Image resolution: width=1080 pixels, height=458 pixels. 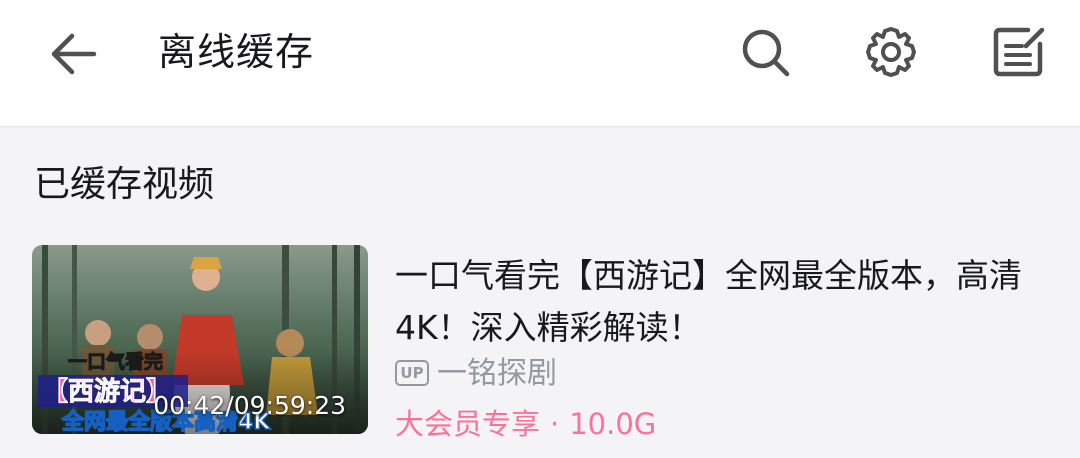 I want to click on search-button, so click(x=765, y=52).